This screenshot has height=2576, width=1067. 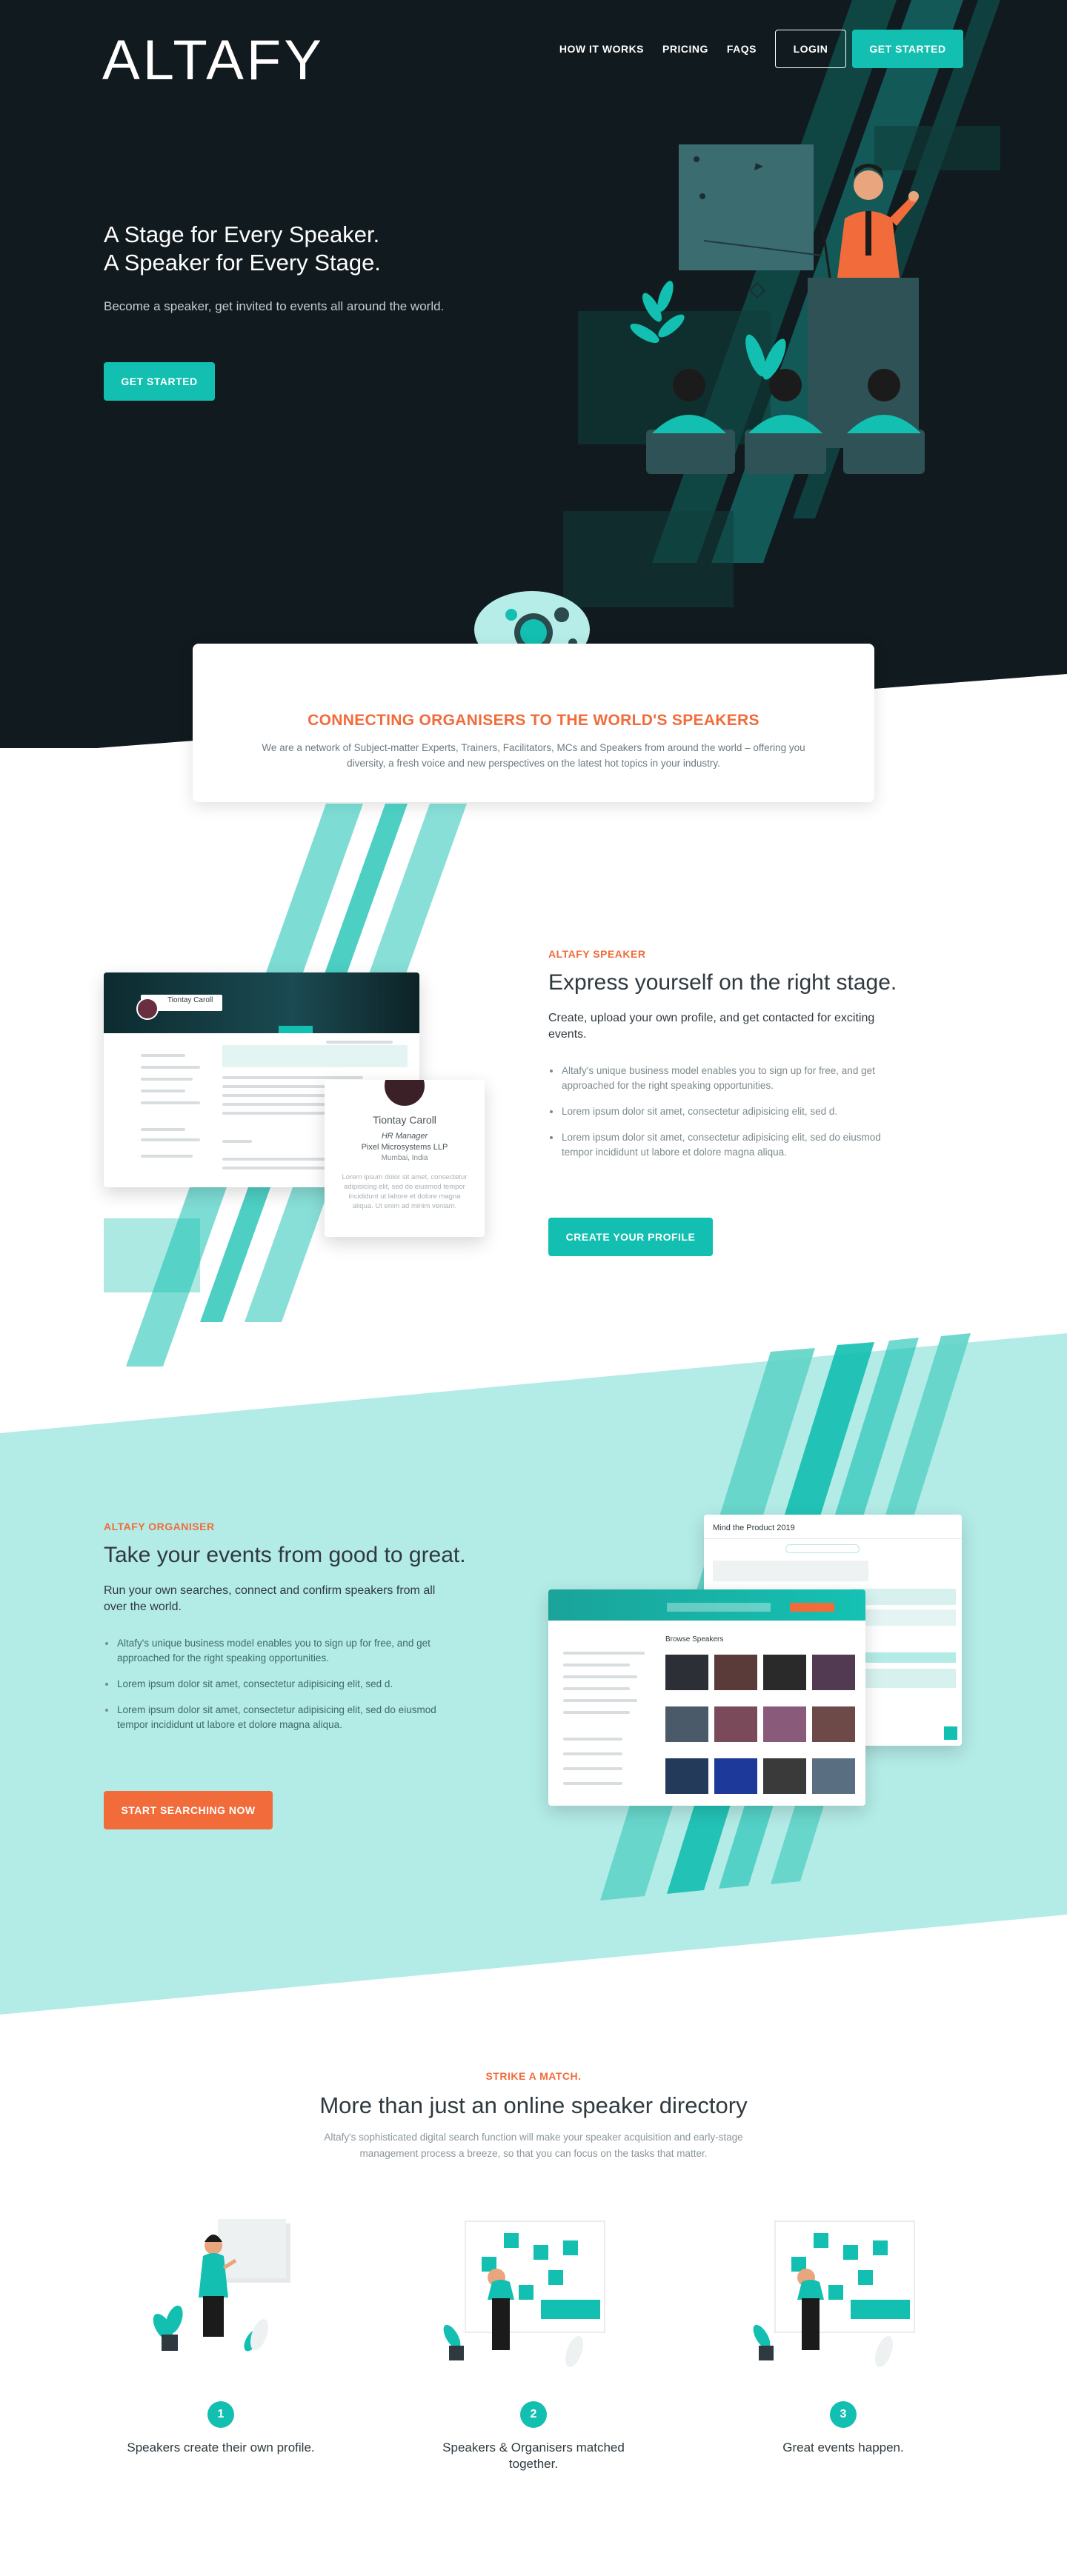 What do you see at coordinates (533, 2414) in the screenshot?
I see `step-number-2: 2` at bounding box center [533, 2414].